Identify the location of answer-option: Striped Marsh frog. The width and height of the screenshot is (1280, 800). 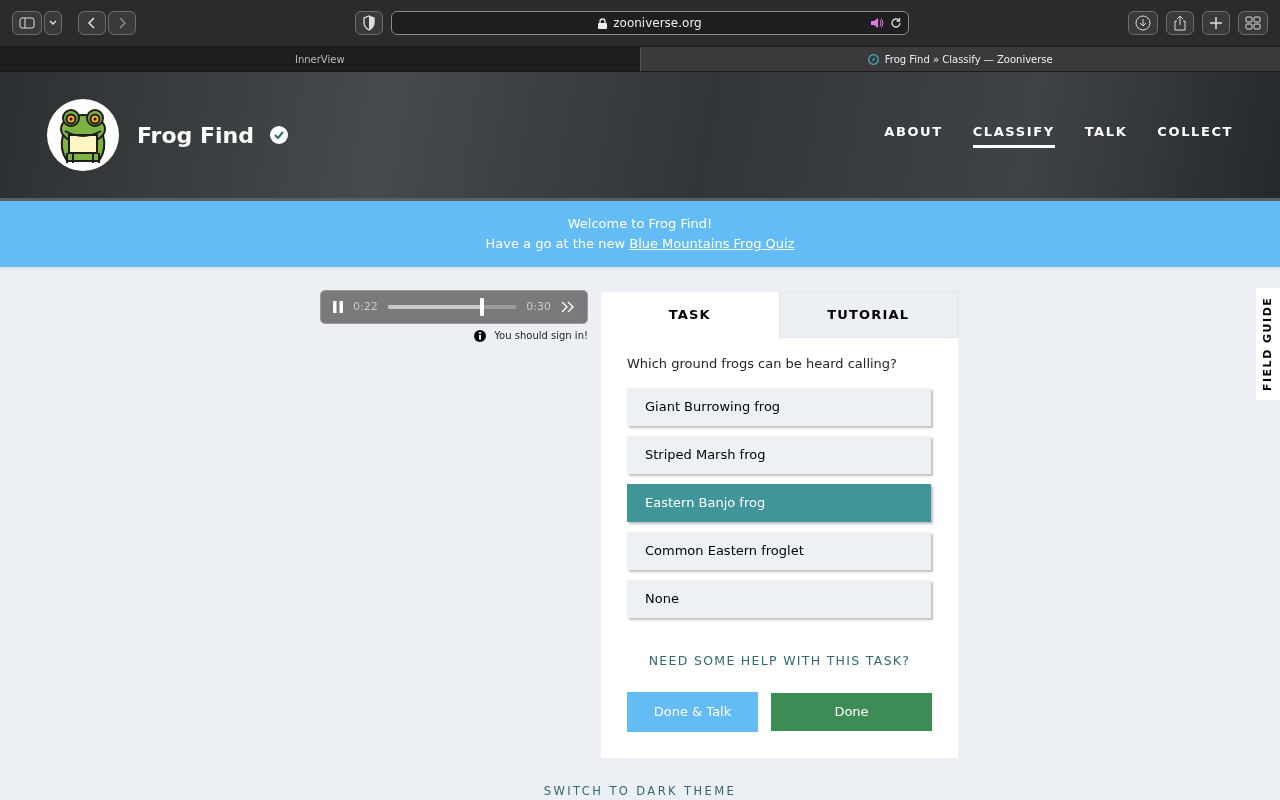
(779, 454).